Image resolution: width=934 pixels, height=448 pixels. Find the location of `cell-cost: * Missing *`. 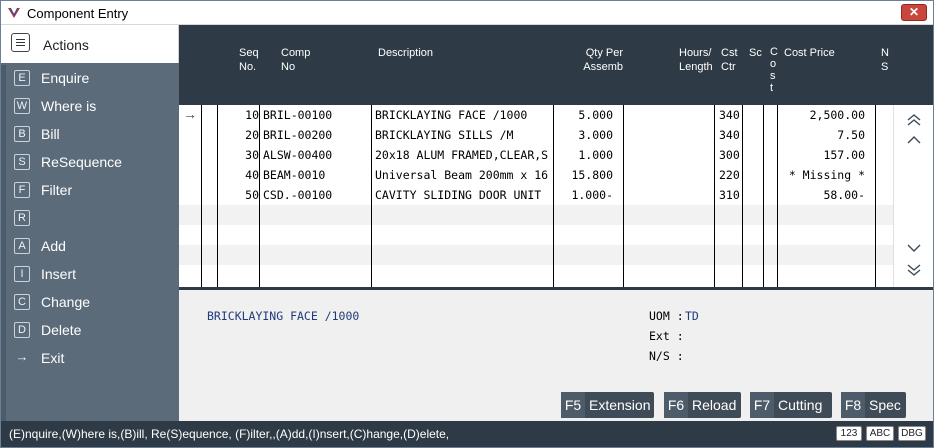

cell-cost: * Missing * is located at coordinates (827, 175).